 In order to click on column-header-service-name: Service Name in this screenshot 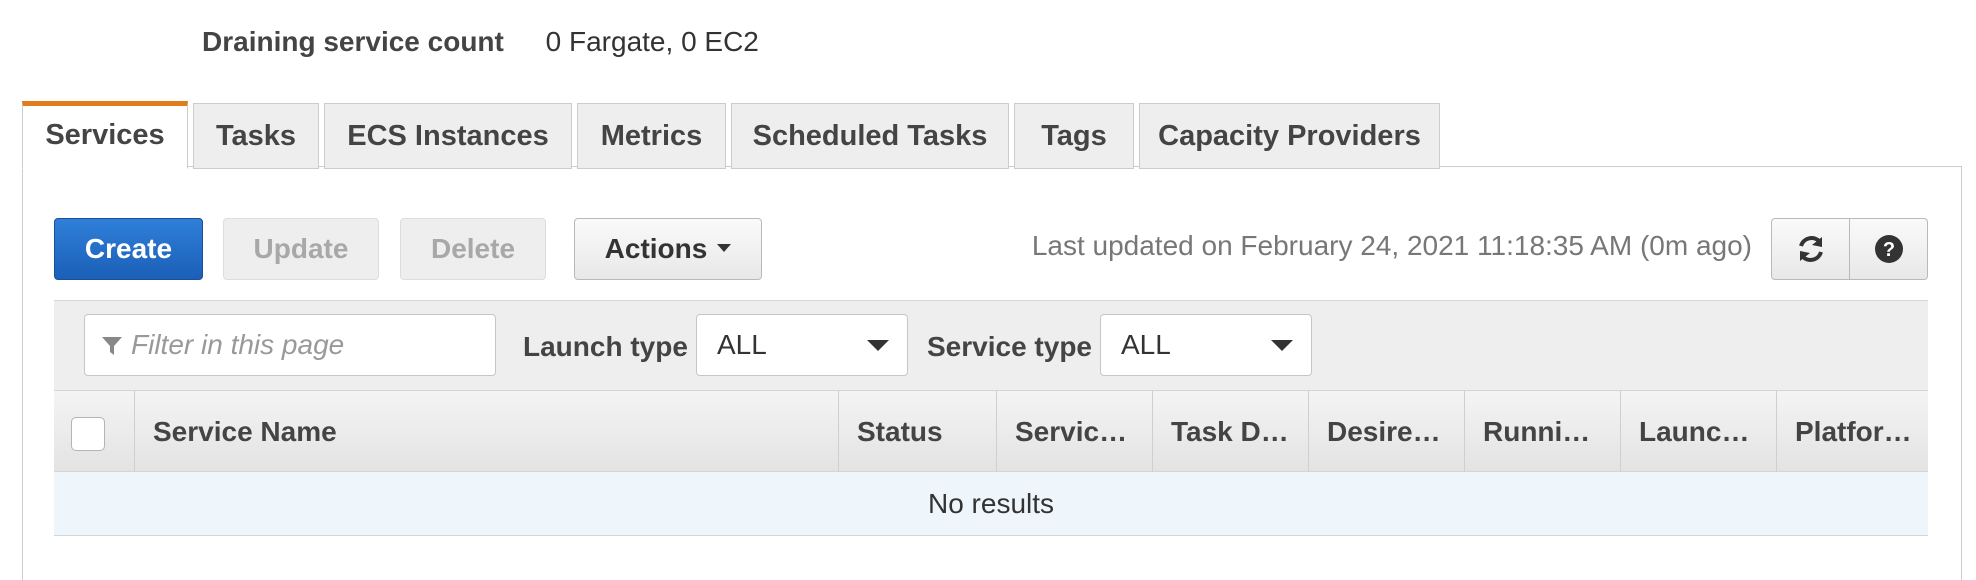, I will do `click(486, 432)`.